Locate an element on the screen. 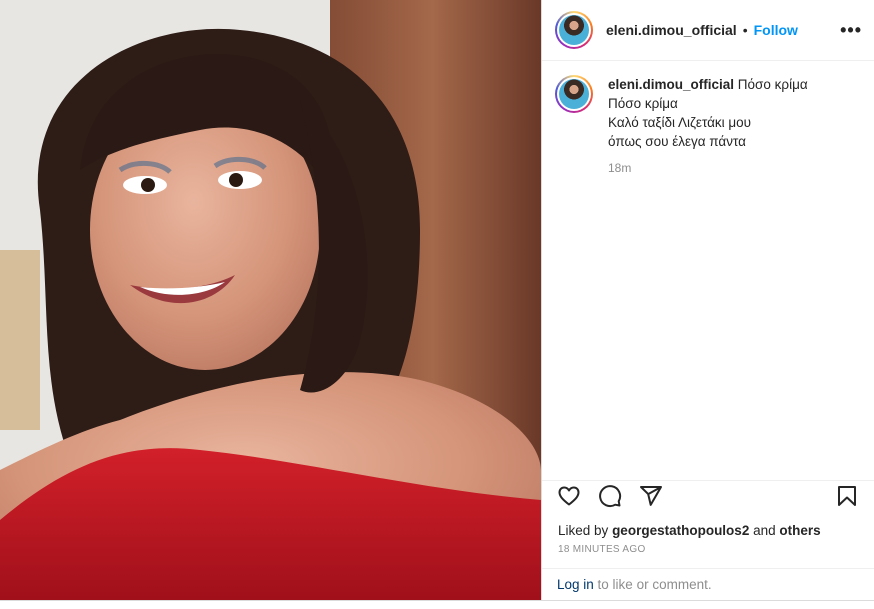  post-timestamp: 18 MINUTES AGO is located at coordinates (602, 549).